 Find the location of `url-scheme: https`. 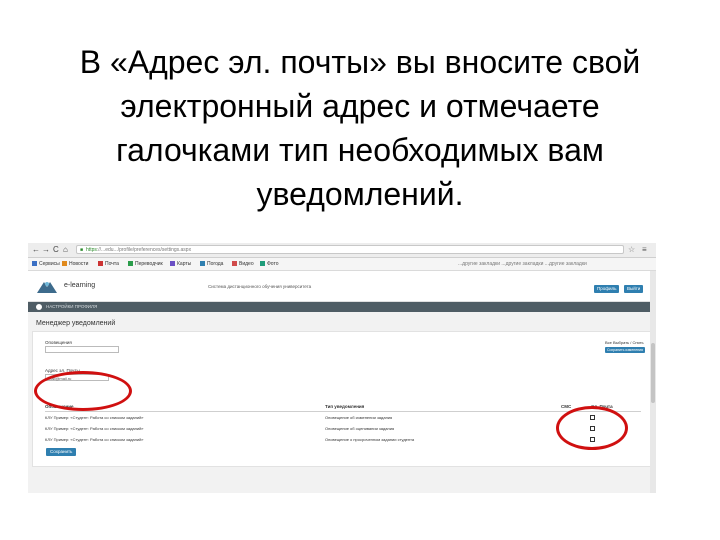

url-scheme: https is located at coordinates (91, 250).